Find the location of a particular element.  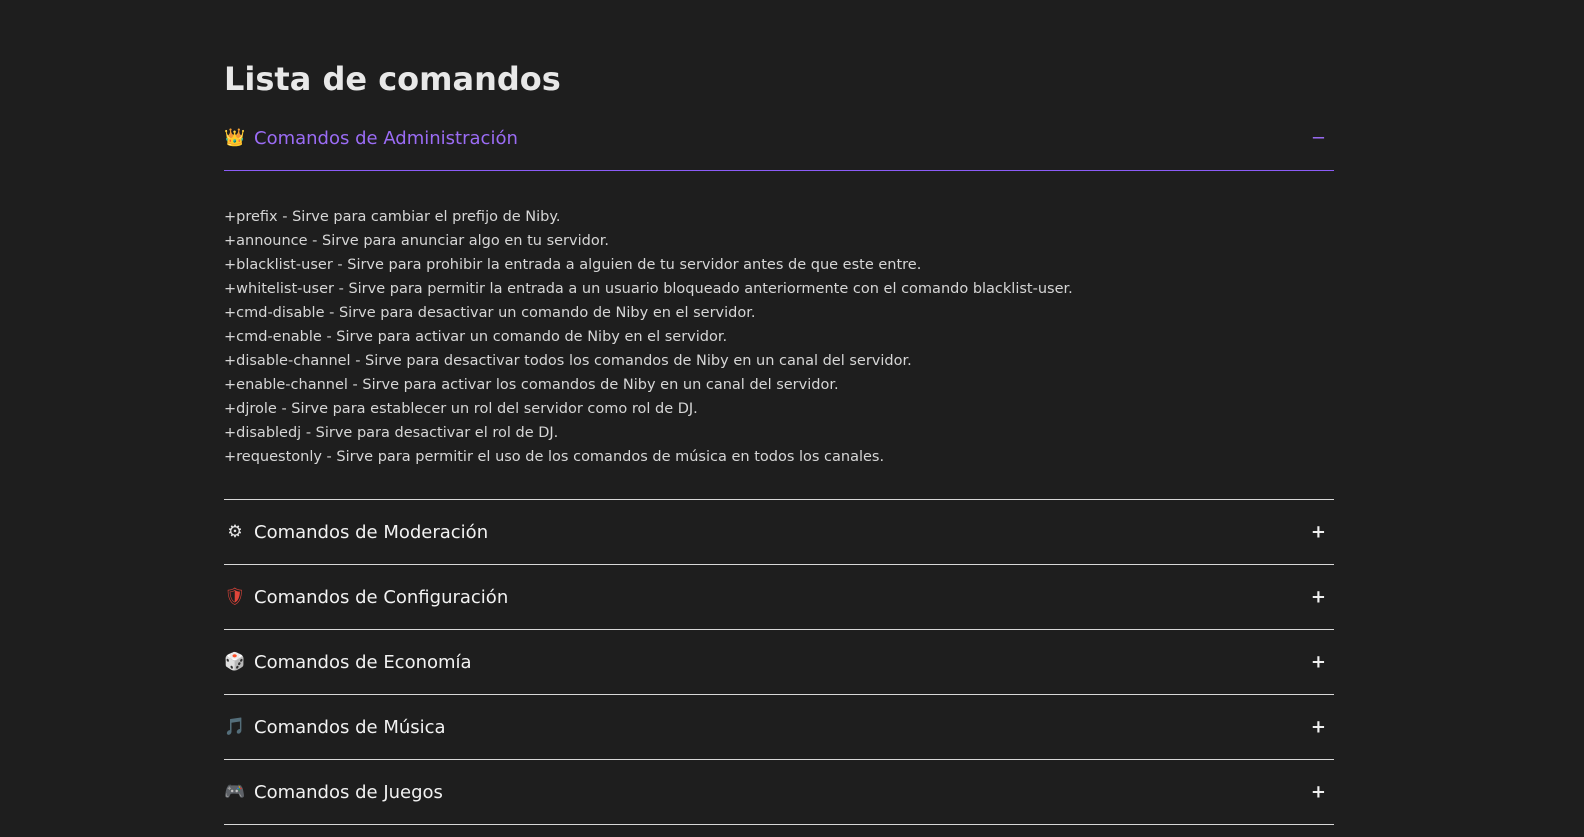

section-title: Comandos de Economía is located at coordinates (363, 662).